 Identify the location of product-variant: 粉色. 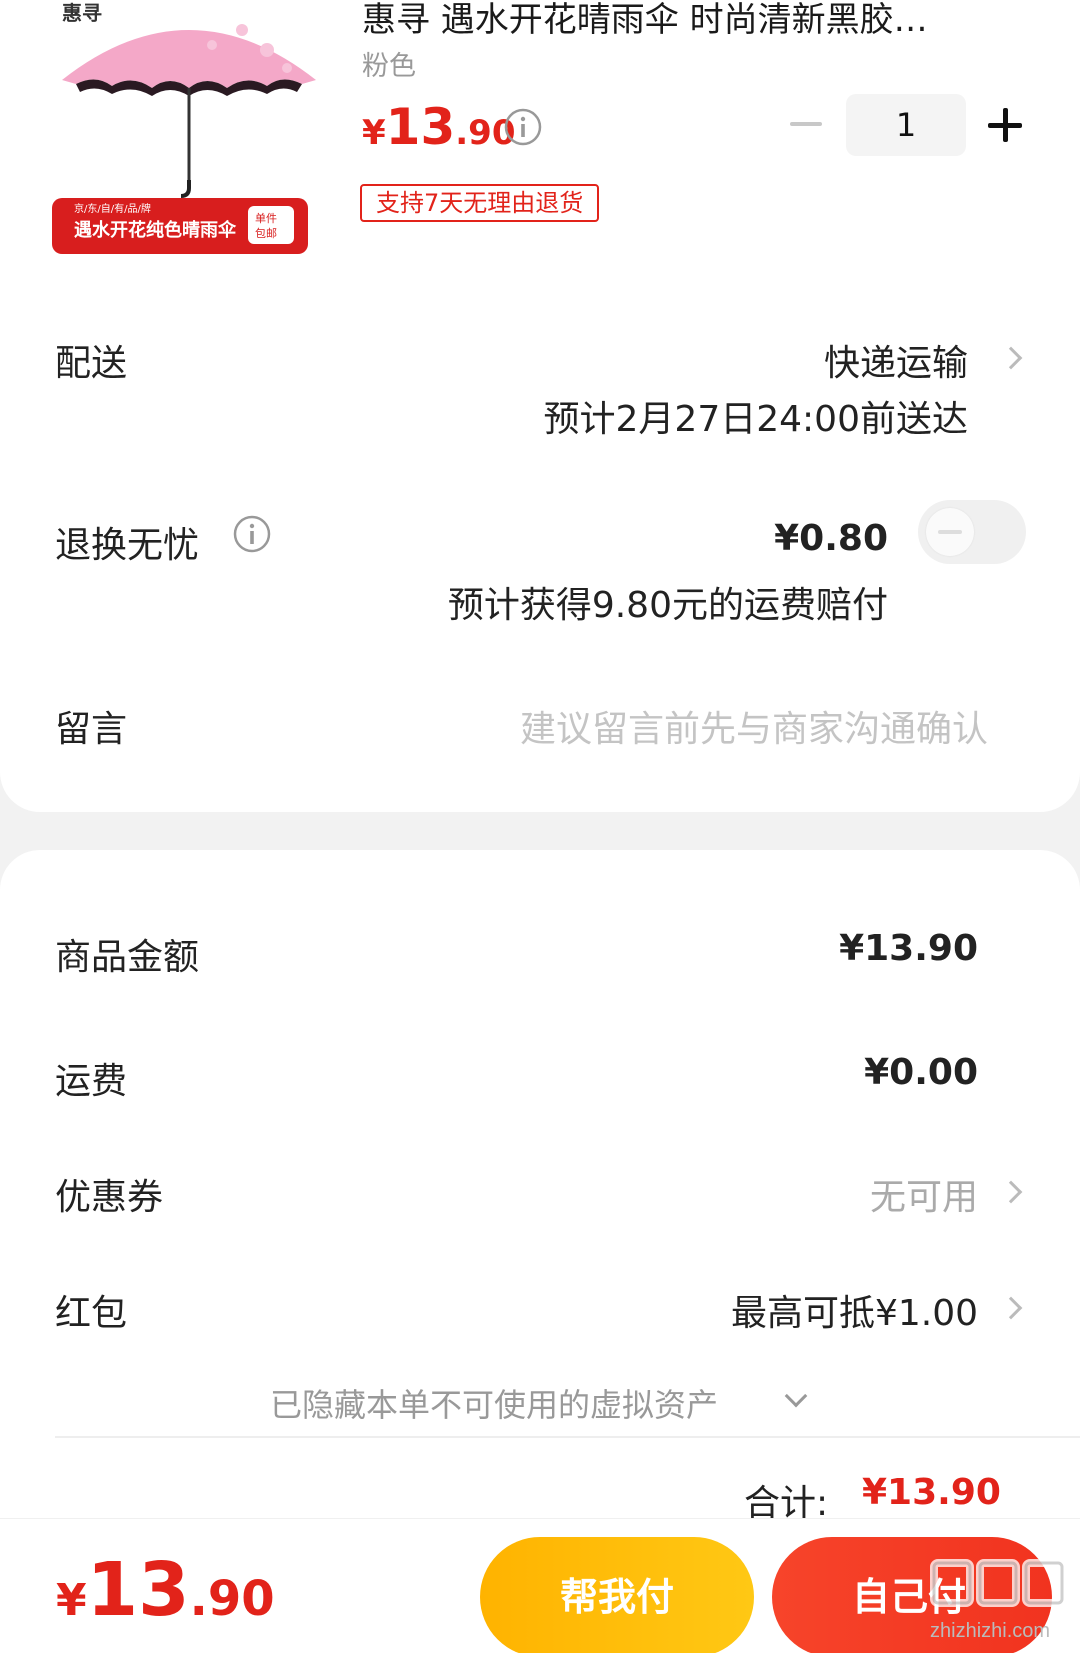
(389, 66).